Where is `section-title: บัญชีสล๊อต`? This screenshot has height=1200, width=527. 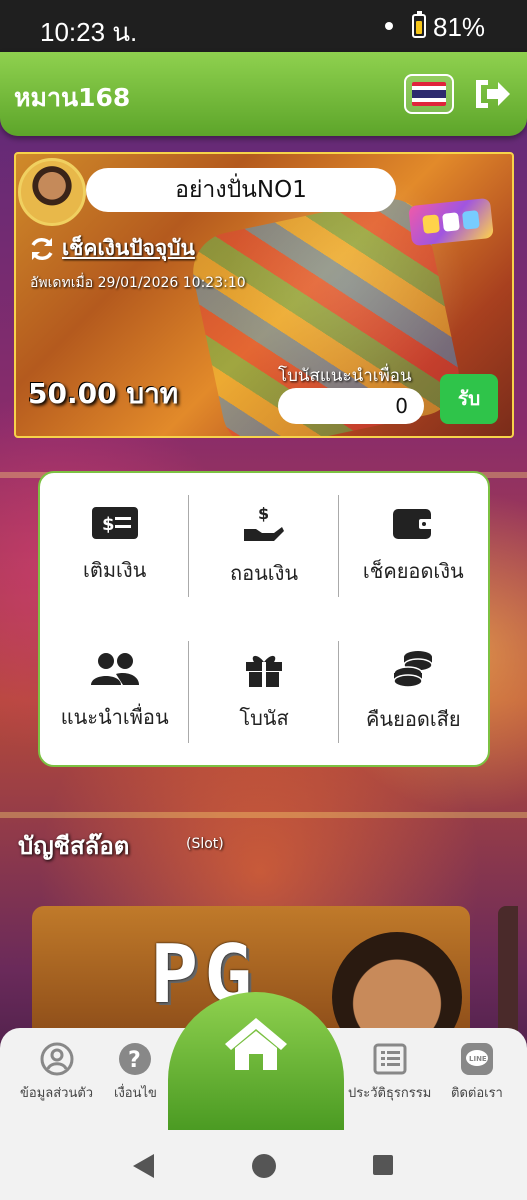
section-title: บัญชีสล๊อต is located at coordinates (74, 846).